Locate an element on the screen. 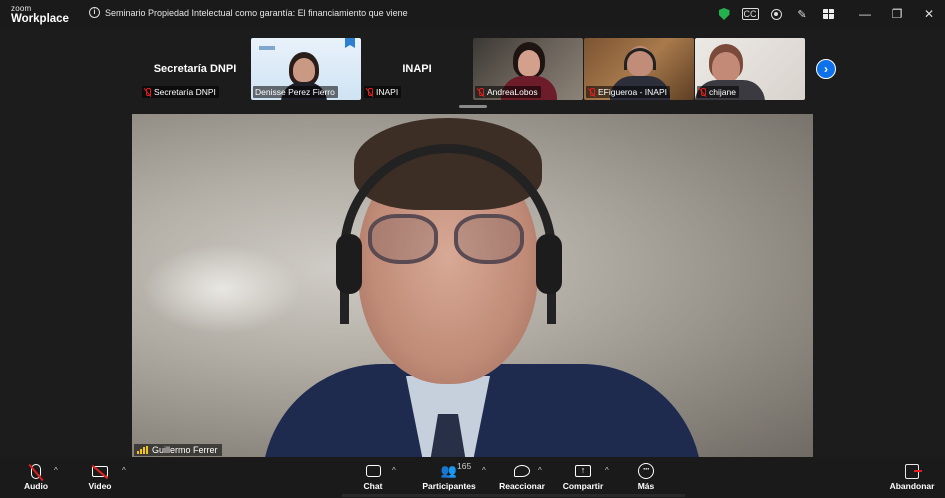 The image size is (945, 498). audio-level-icon is located at coordinates (142, 450).